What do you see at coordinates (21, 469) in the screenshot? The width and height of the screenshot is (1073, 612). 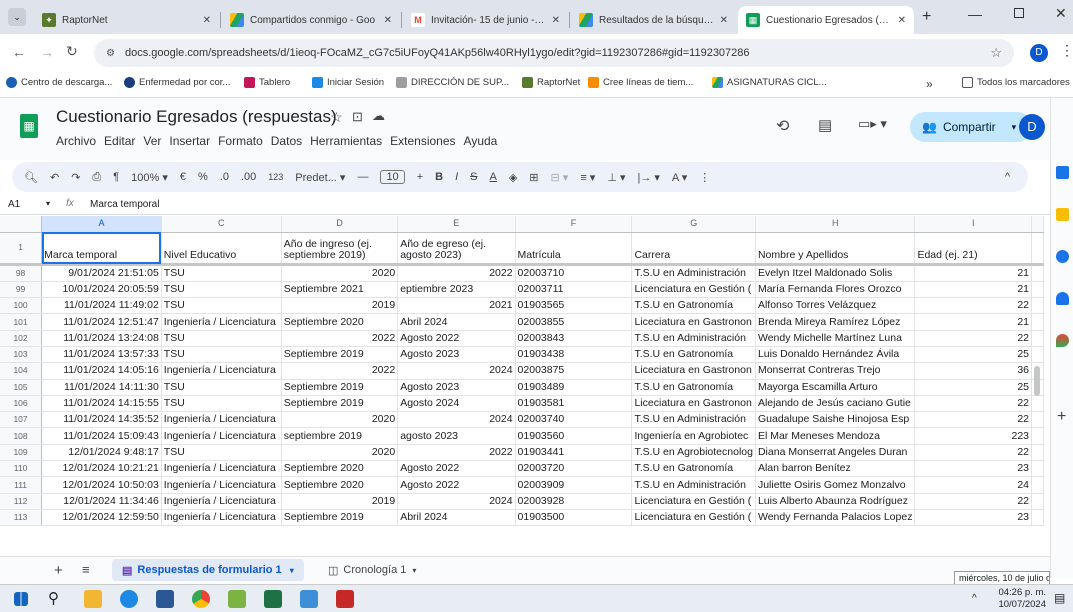 I see `row-number: 110` at bounding box center [21, 469].